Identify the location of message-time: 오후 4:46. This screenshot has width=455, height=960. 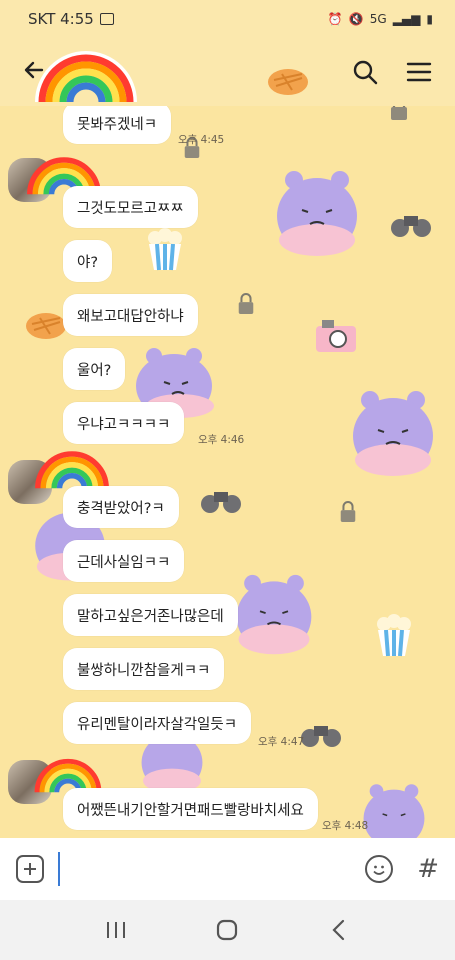
(221, 440).